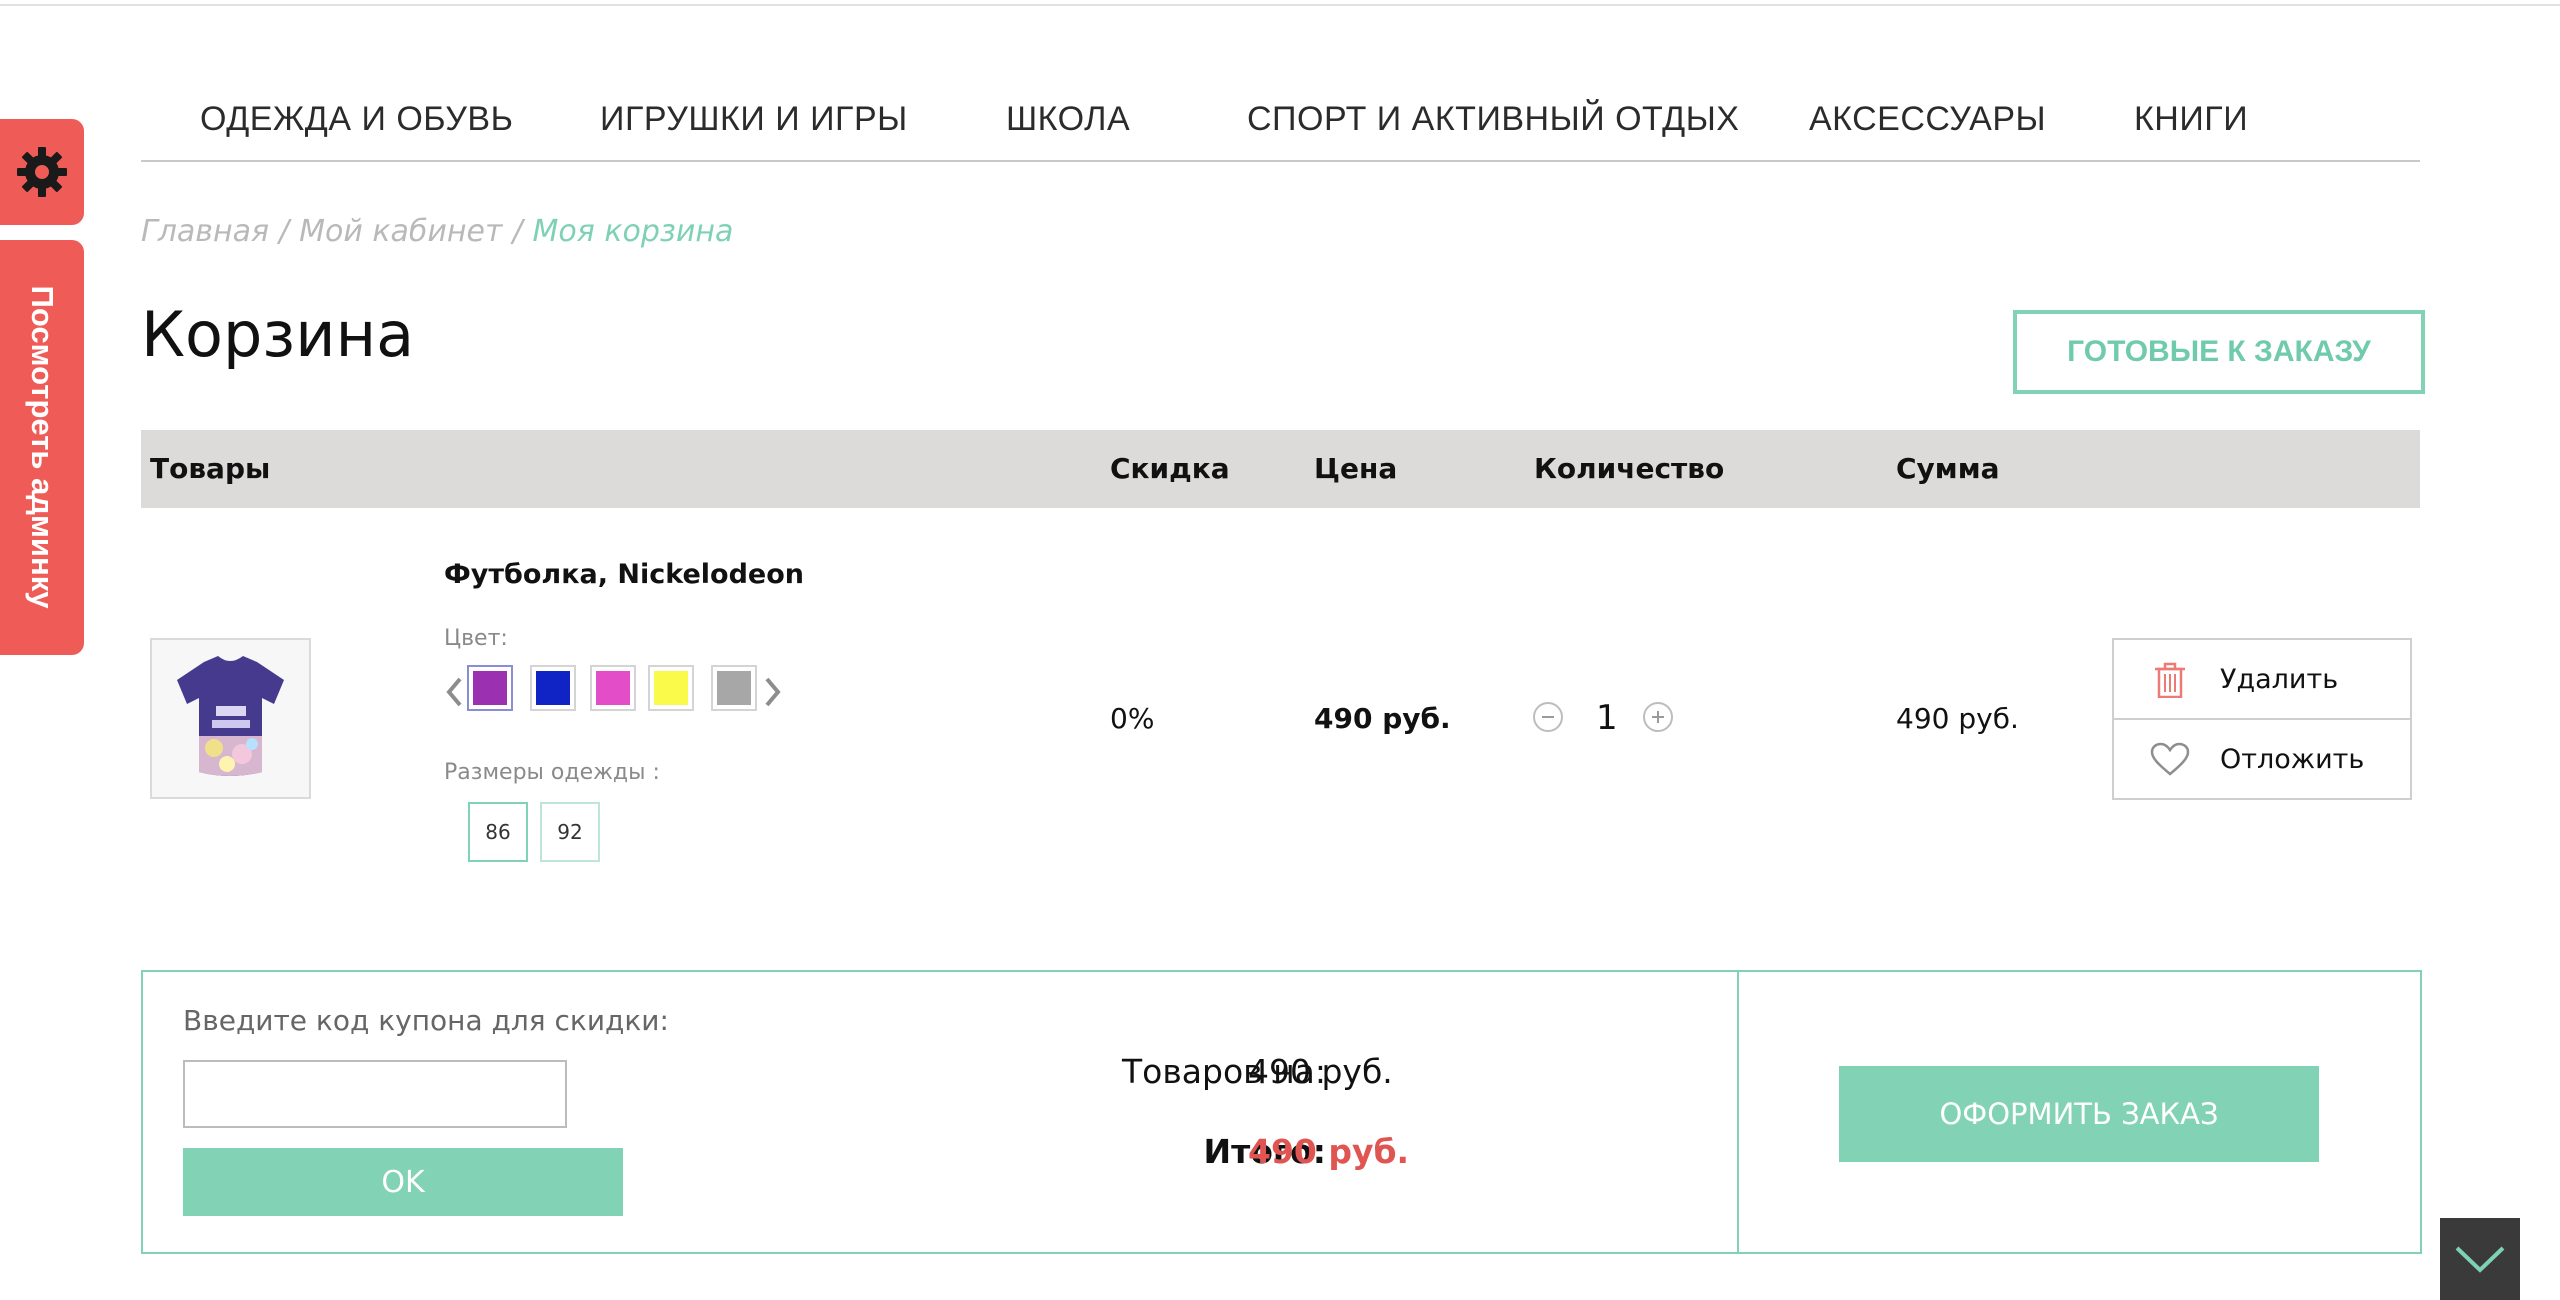 The width and height of the screenshot is (2560, 1300). Describe the element at coordinates (1280, 469) in the screenshot. I see `cart-table-header: Товары Скидка Цена Количество Сумма` at that location.